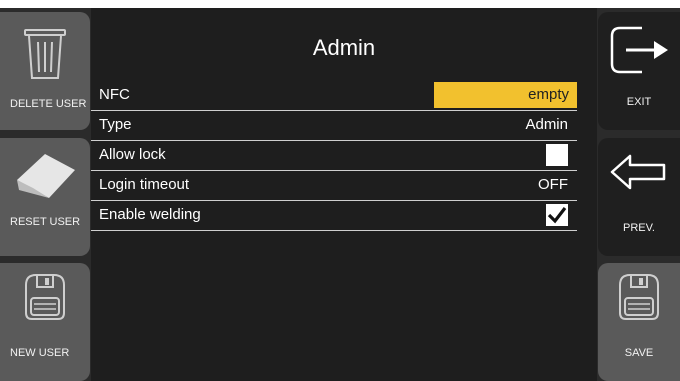 This screenshot has width=680, height=381. What do you see at coordinates (639, 102) in the screenshot?
I see `exit-label: EXIT` at bounding box center [639, 102].